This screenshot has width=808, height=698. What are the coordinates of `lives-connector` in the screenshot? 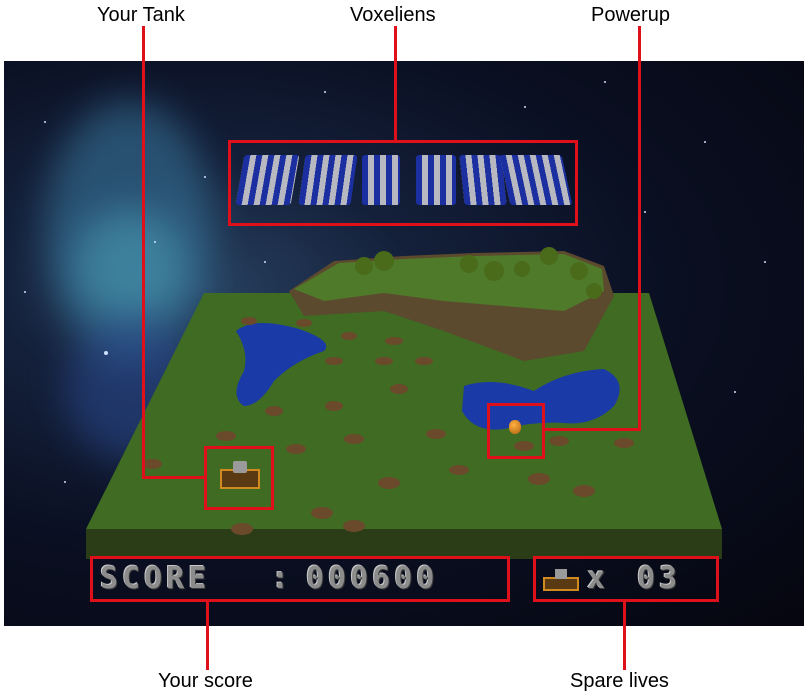 It's located at (624, 635).